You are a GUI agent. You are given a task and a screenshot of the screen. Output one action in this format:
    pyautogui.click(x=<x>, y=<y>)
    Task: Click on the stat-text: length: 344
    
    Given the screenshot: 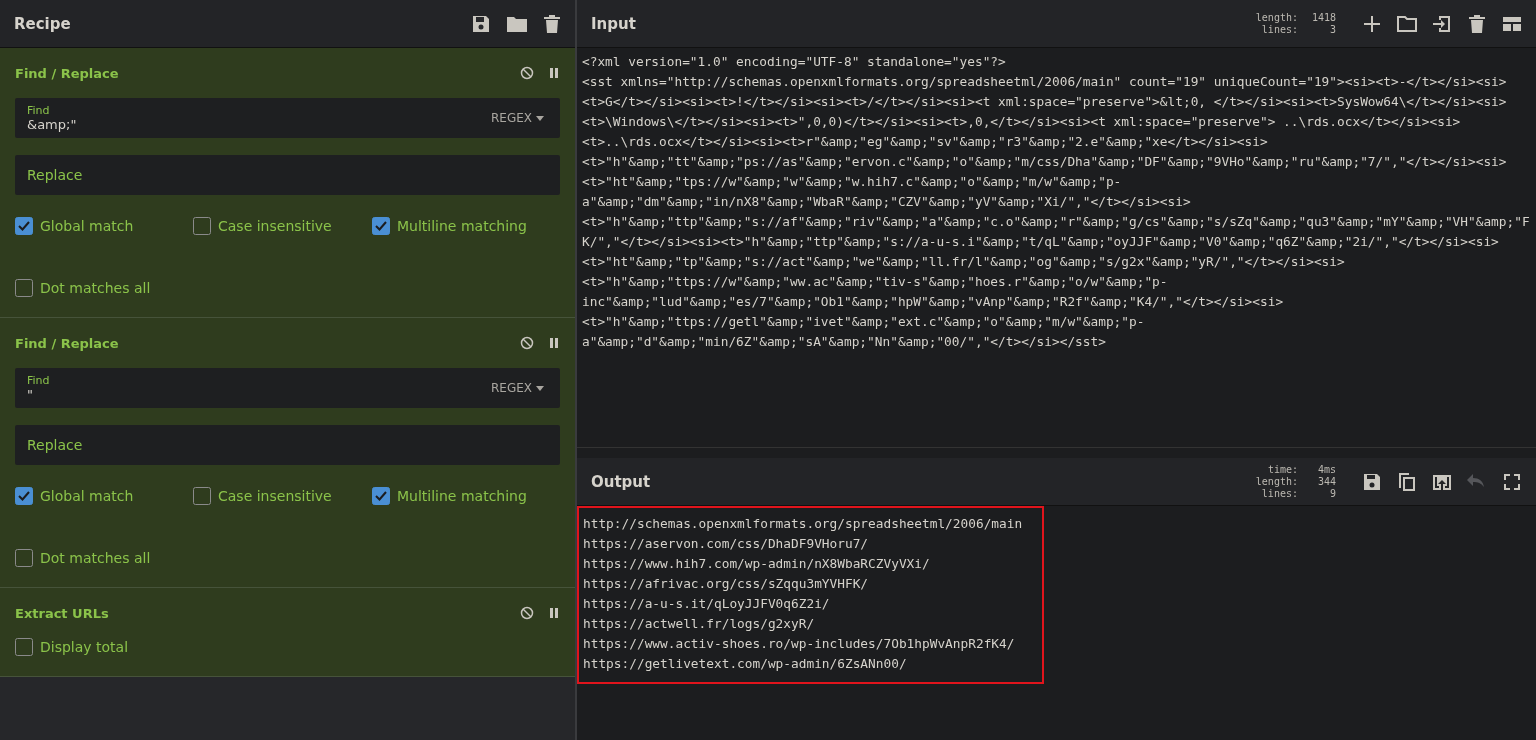 What is the action you would take?
    pyautogui.click(x=1295, y=481)
    